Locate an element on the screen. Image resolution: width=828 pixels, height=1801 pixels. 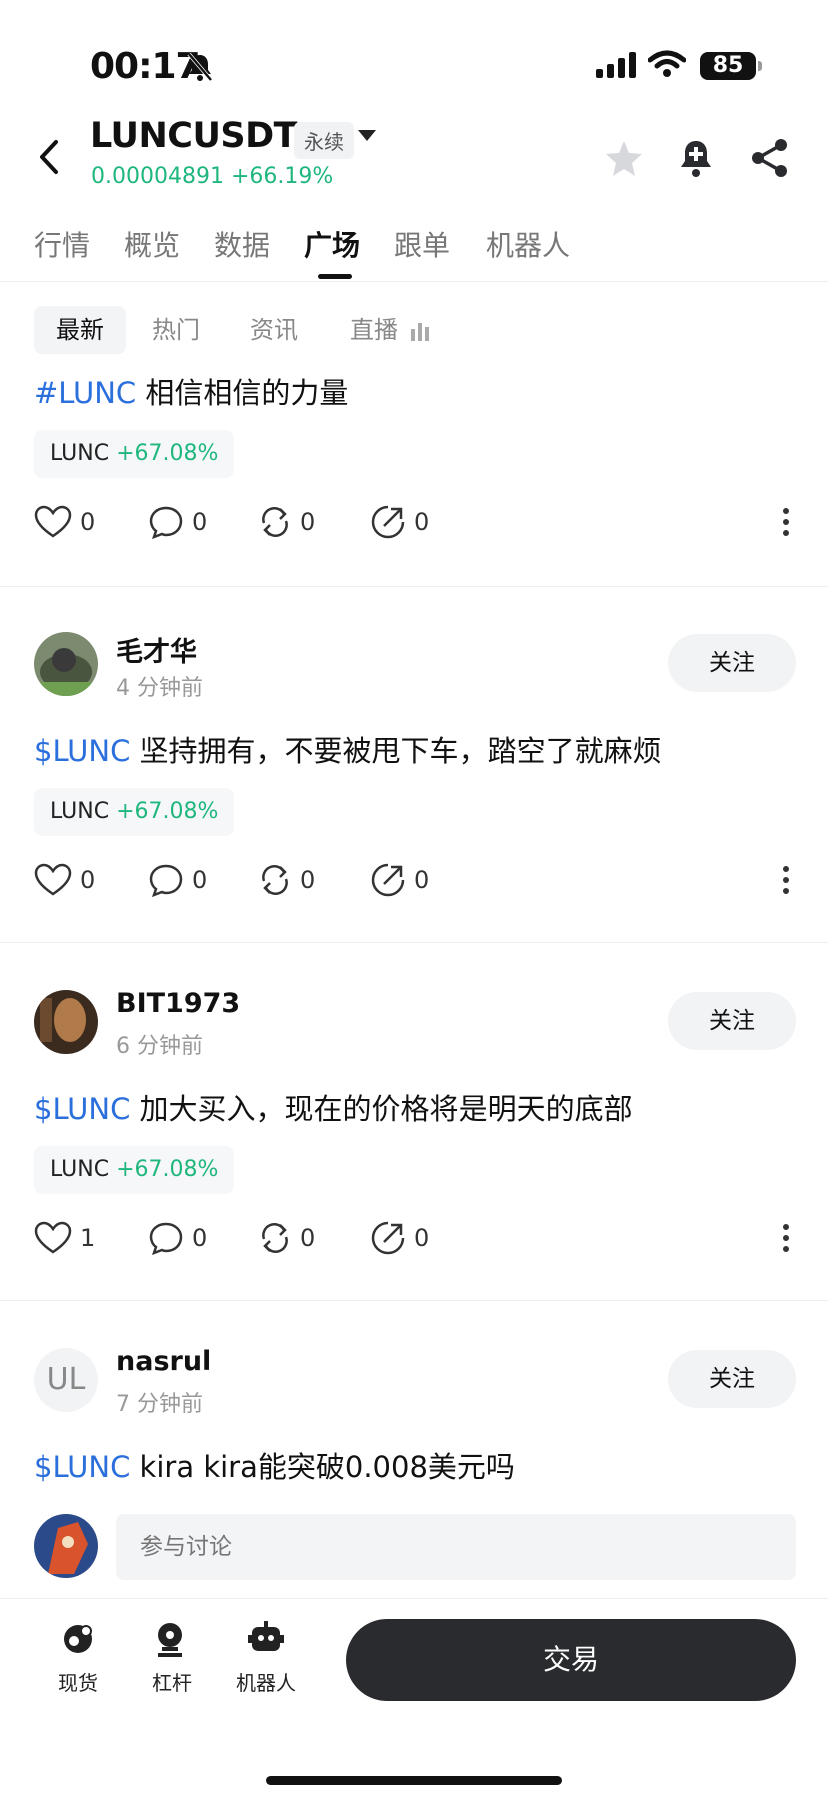
post-body: kira kira能突破0.008美元吗 is located at coordinates (322, 1467).